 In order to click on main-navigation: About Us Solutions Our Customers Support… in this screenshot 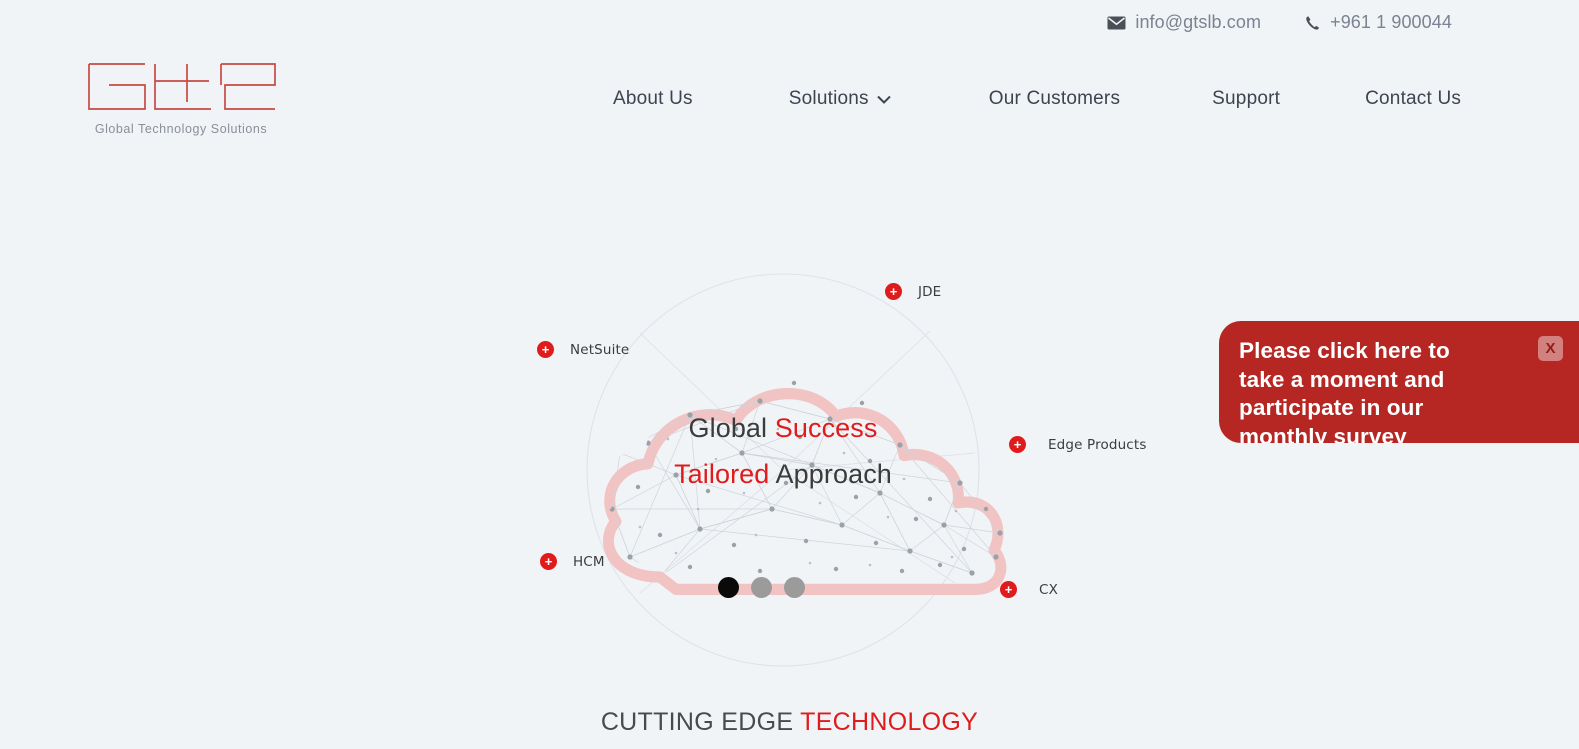, I will do `click(1035, 99)`.